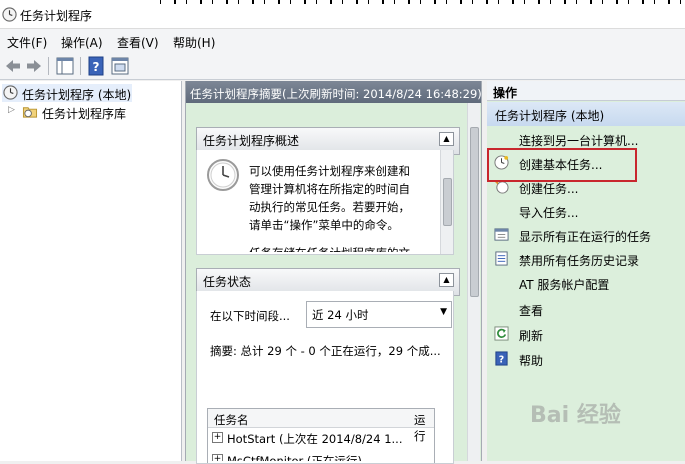  Describe the element at coordinates (329, 248) in the screenshot. I see `overview-line: 任务存储在任务计划程序库的文` at that location.